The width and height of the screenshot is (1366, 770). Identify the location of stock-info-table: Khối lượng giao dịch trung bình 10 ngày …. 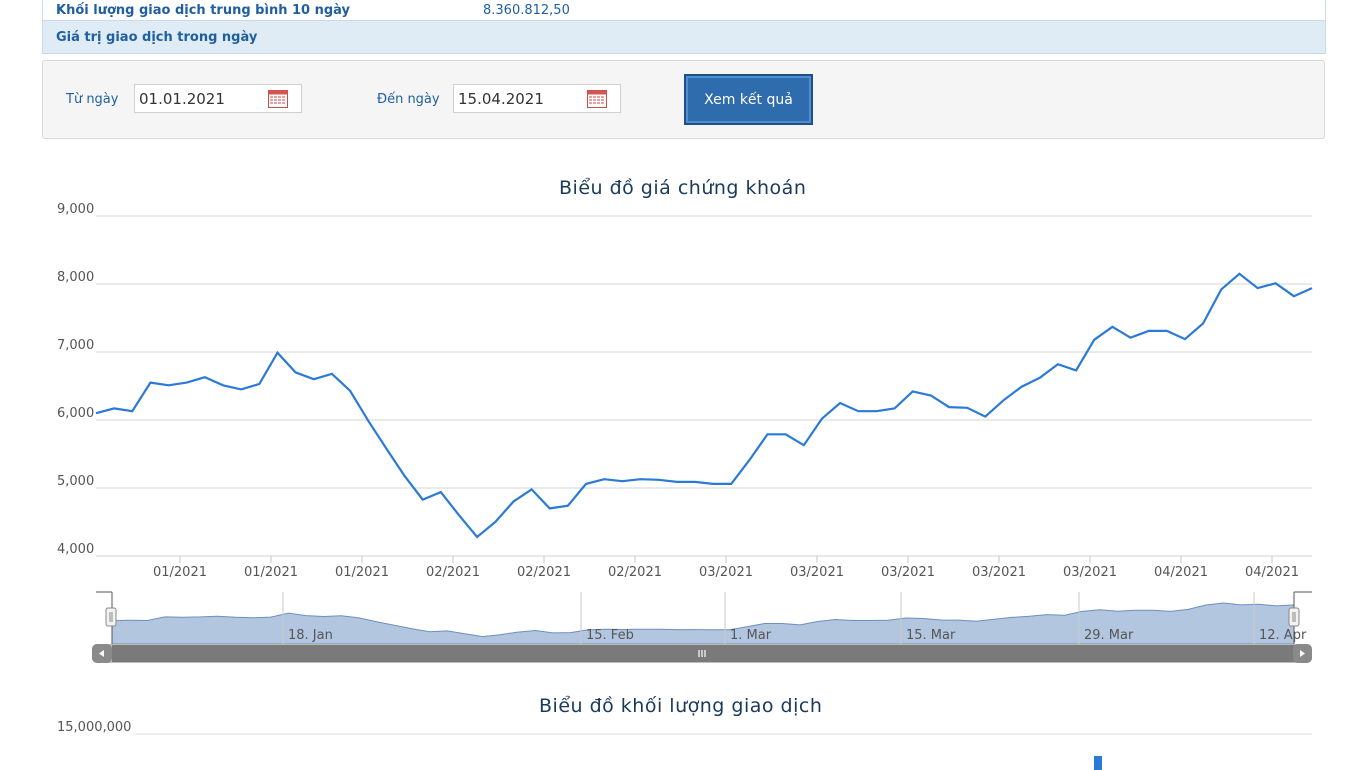
(684, 27).